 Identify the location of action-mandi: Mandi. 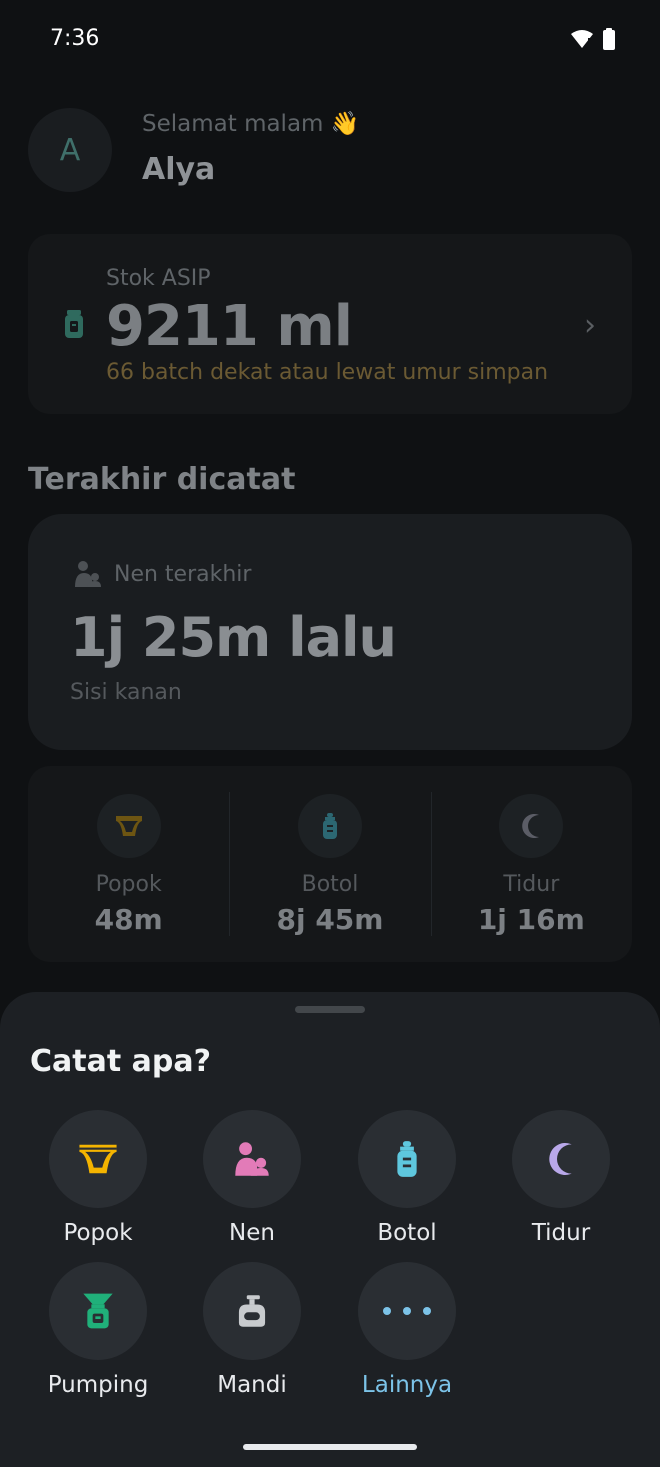
(252, 1330).